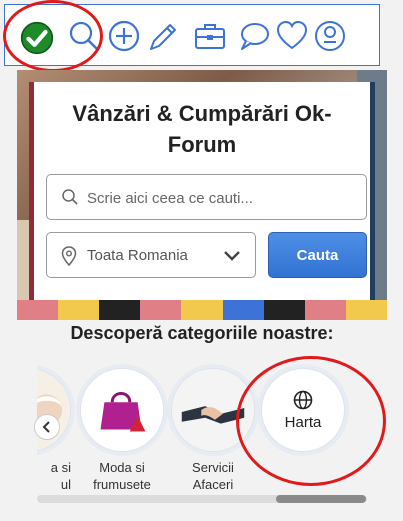 This screenshot has height=521, width=403. I want to click on category-image, so click(122, 410).